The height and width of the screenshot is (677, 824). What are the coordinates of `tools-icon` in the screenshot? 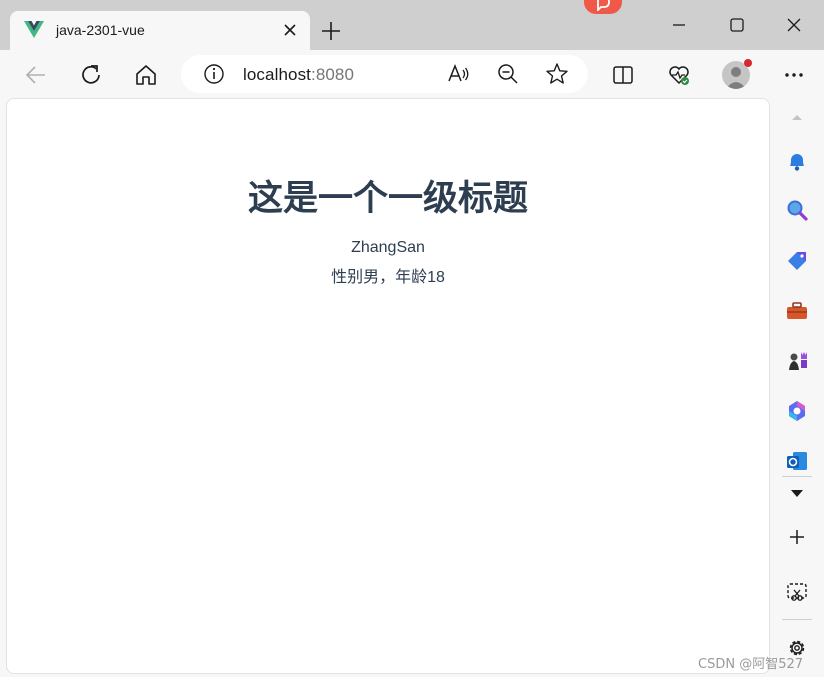 It's located at (797, 311).